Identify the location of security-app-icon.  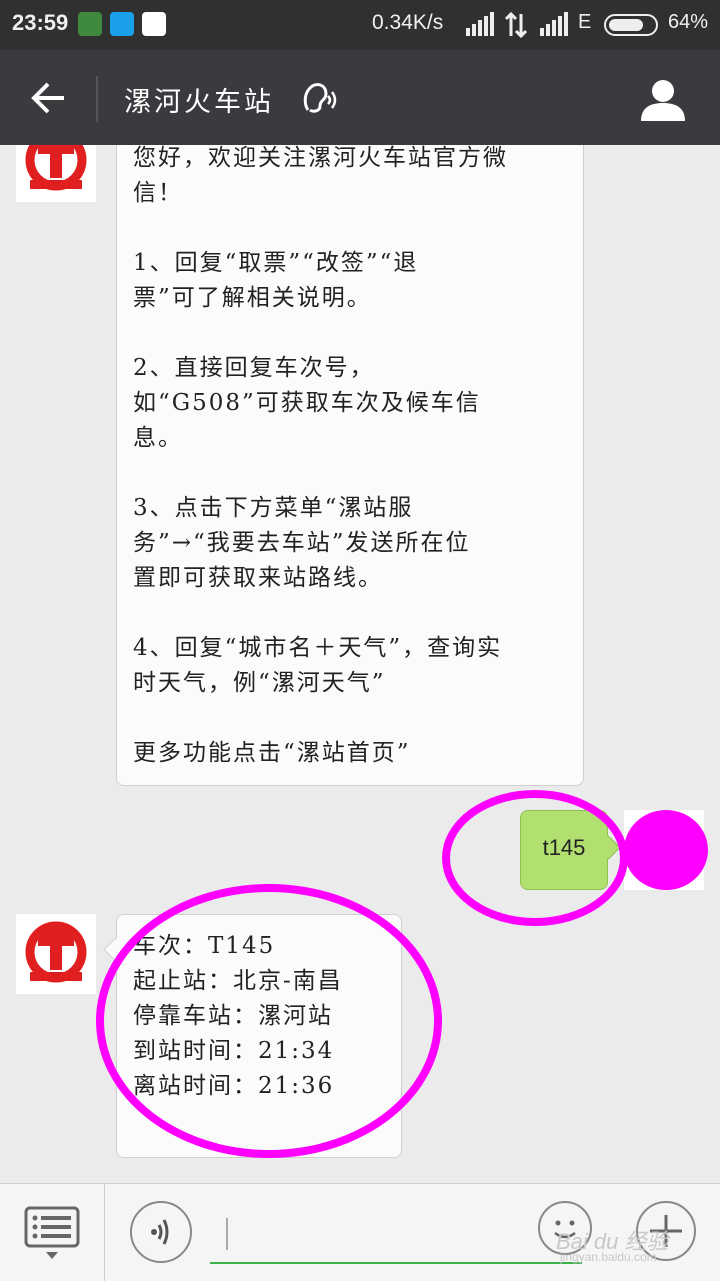
(90, 24).